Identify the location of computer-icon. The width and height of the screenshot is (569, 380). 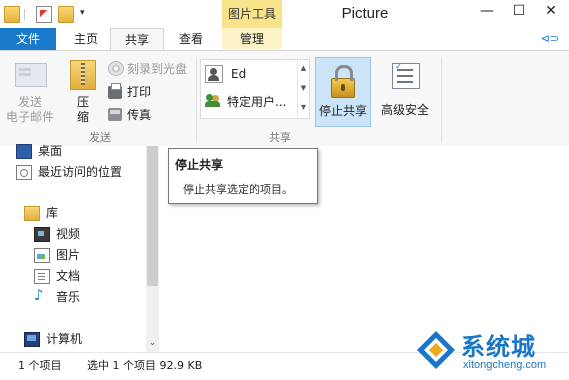
(32, 339).